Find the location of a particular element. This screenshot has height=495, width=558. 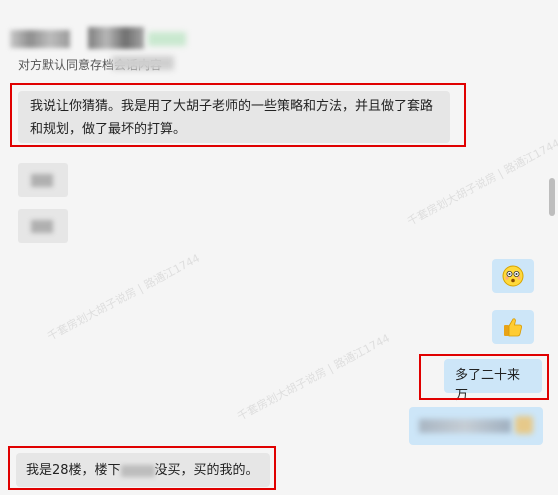

archive-notice-redacted is located at coordinates (143, 63).